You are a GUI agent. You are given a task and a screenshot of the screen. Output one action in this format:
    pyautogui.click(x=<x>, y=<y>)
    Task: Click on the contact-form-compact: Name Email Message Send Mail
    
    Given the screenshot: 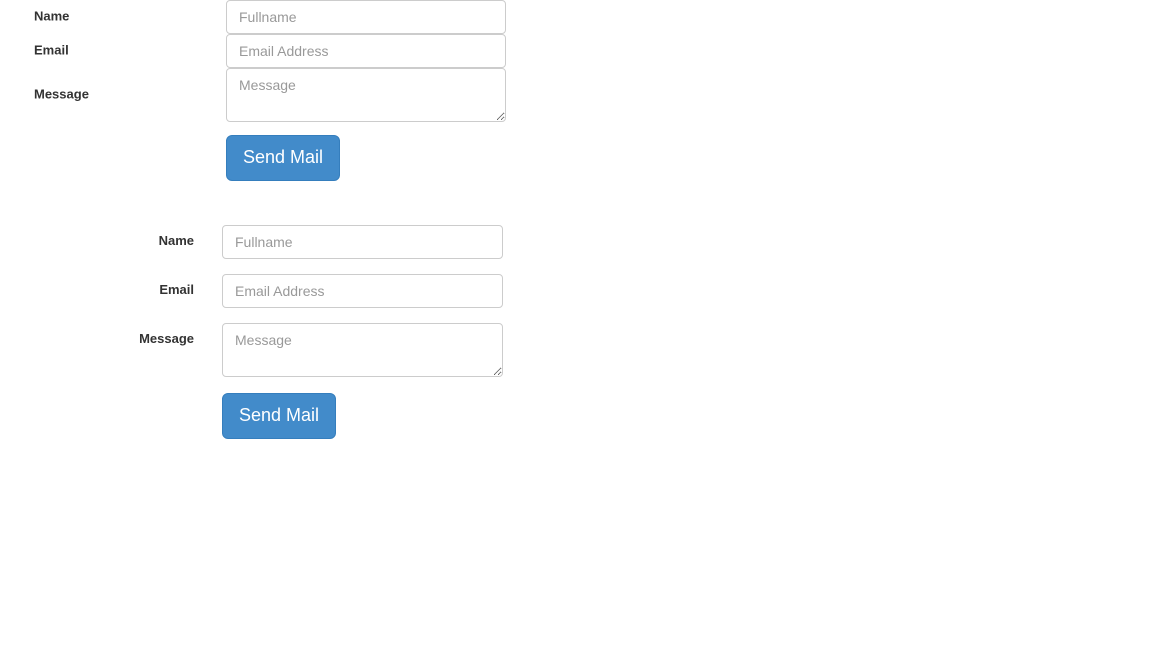 What is the action you would take?
    pyautogui.click(x=280, y=90)
    